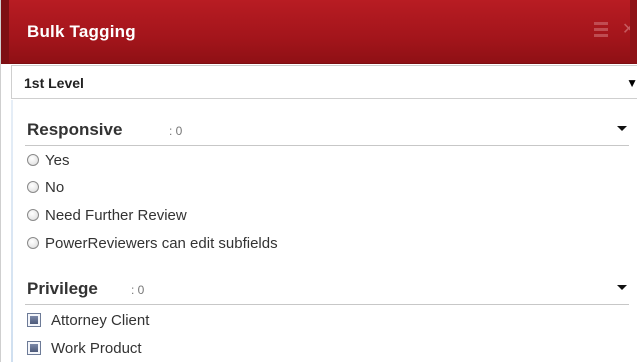 The height and width of the screenshot is (362, 637). I want to click on panel-title: Bulk Tagging, so click(81, 31).